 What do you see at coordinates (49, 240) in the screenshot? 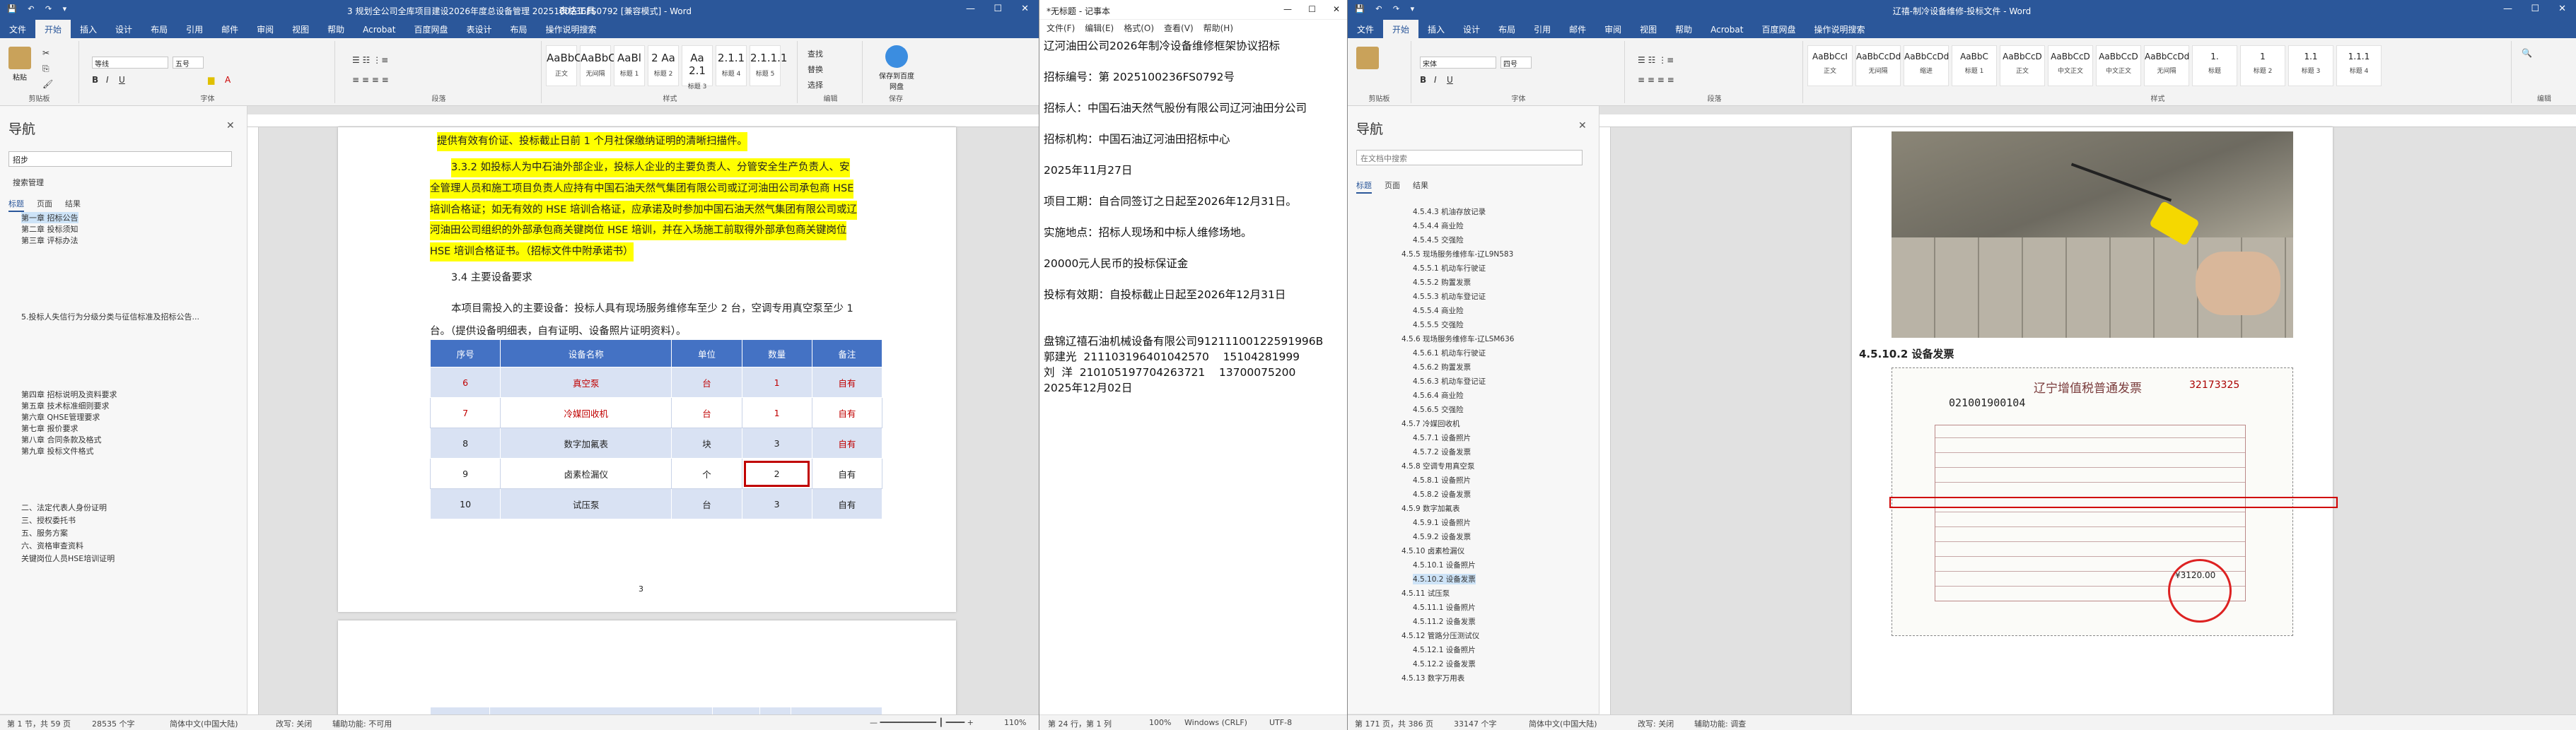
I see `nav-item: 第三章 评标办法` at bounding box center [49, 240].